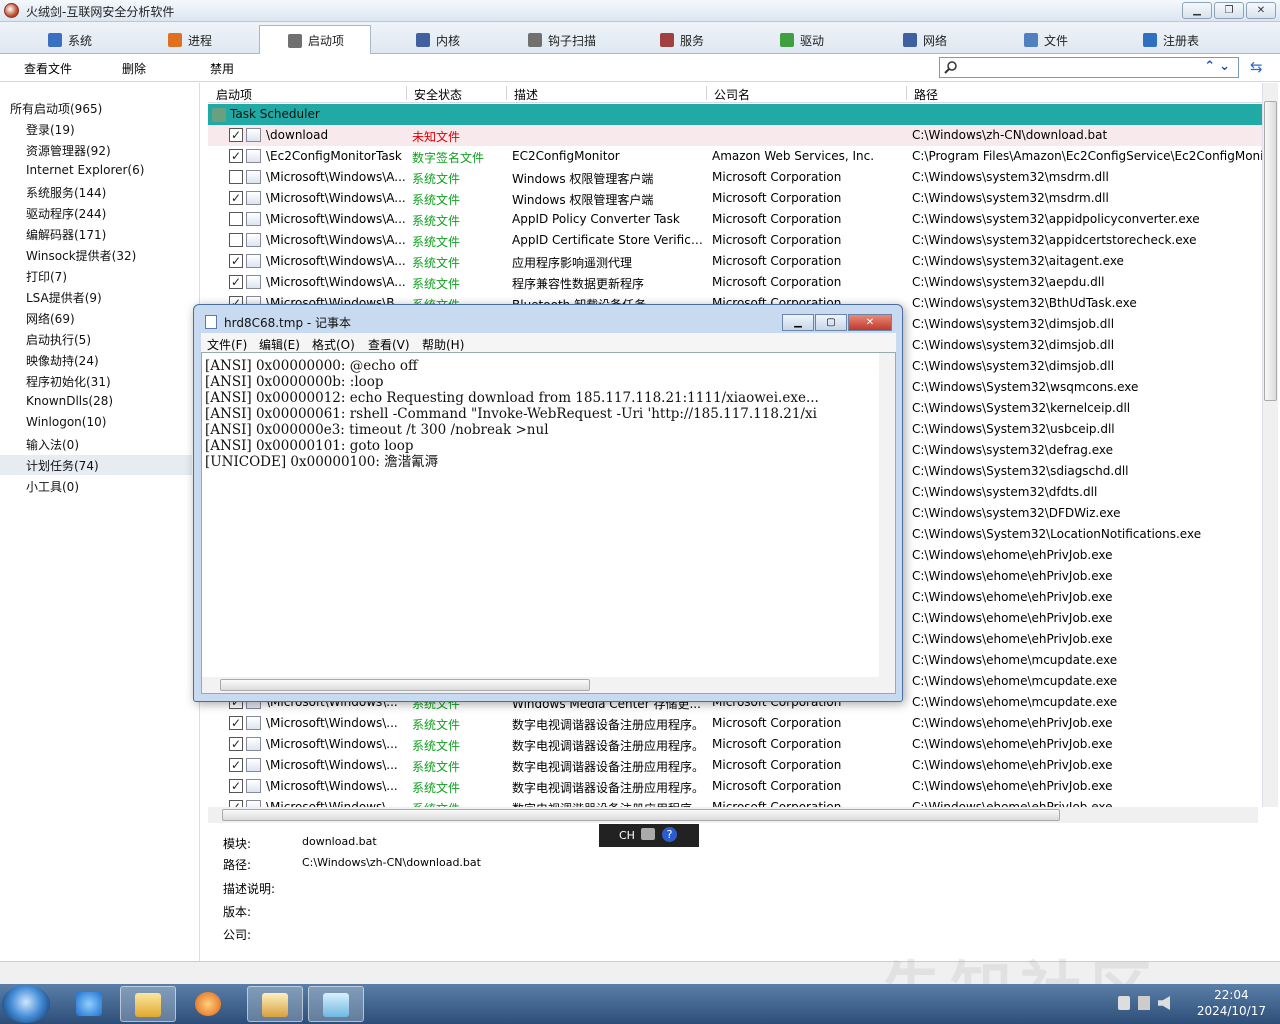 This screenshot has height=1024, width=1280. What do you see at coordinates (1124, 1003) in the screenshot?
I see `flag-icon` at bounding box center [1124, 1003].